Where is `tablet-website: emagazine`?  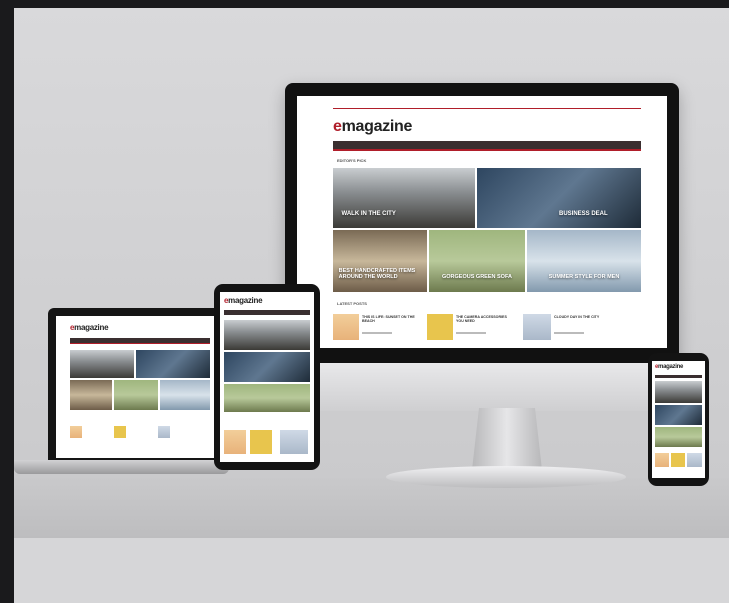 tablet-website: emagazine is located at coordinates (267, 377).